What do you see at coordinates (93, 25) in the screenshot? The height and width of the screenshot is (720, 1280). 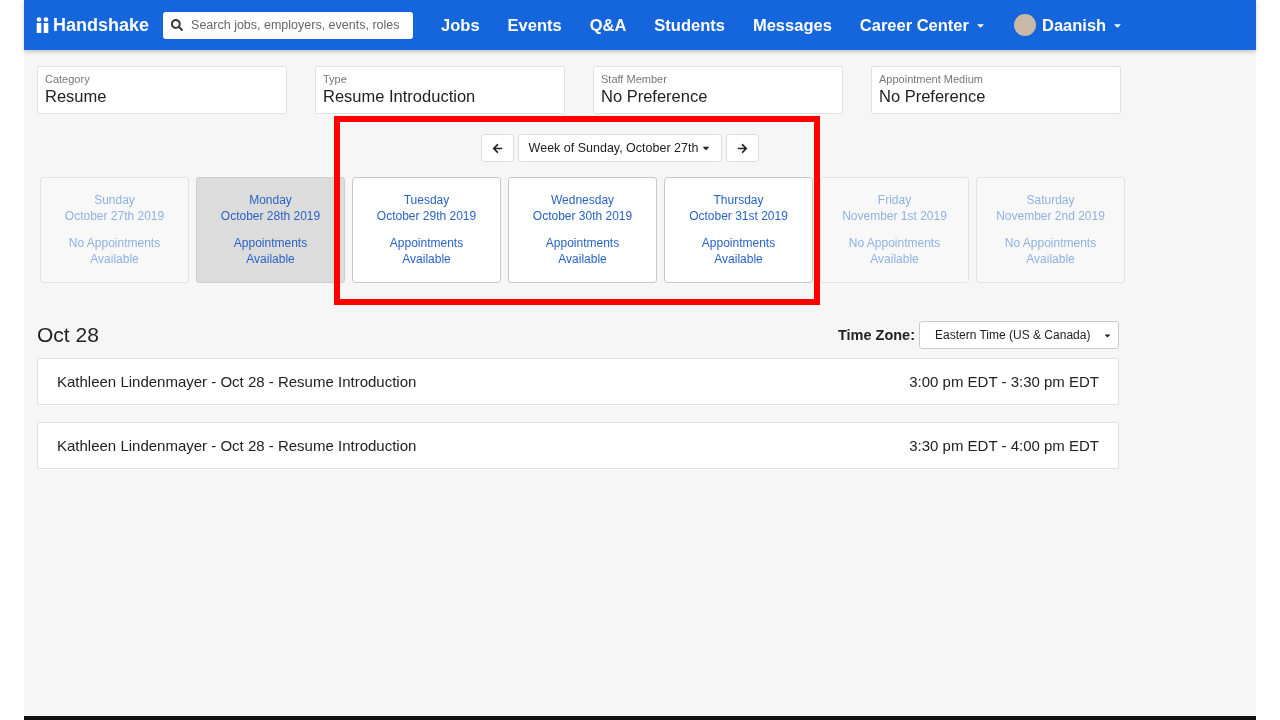 I see `handshake-logo: Handshake` at bounding box center [93, 25].